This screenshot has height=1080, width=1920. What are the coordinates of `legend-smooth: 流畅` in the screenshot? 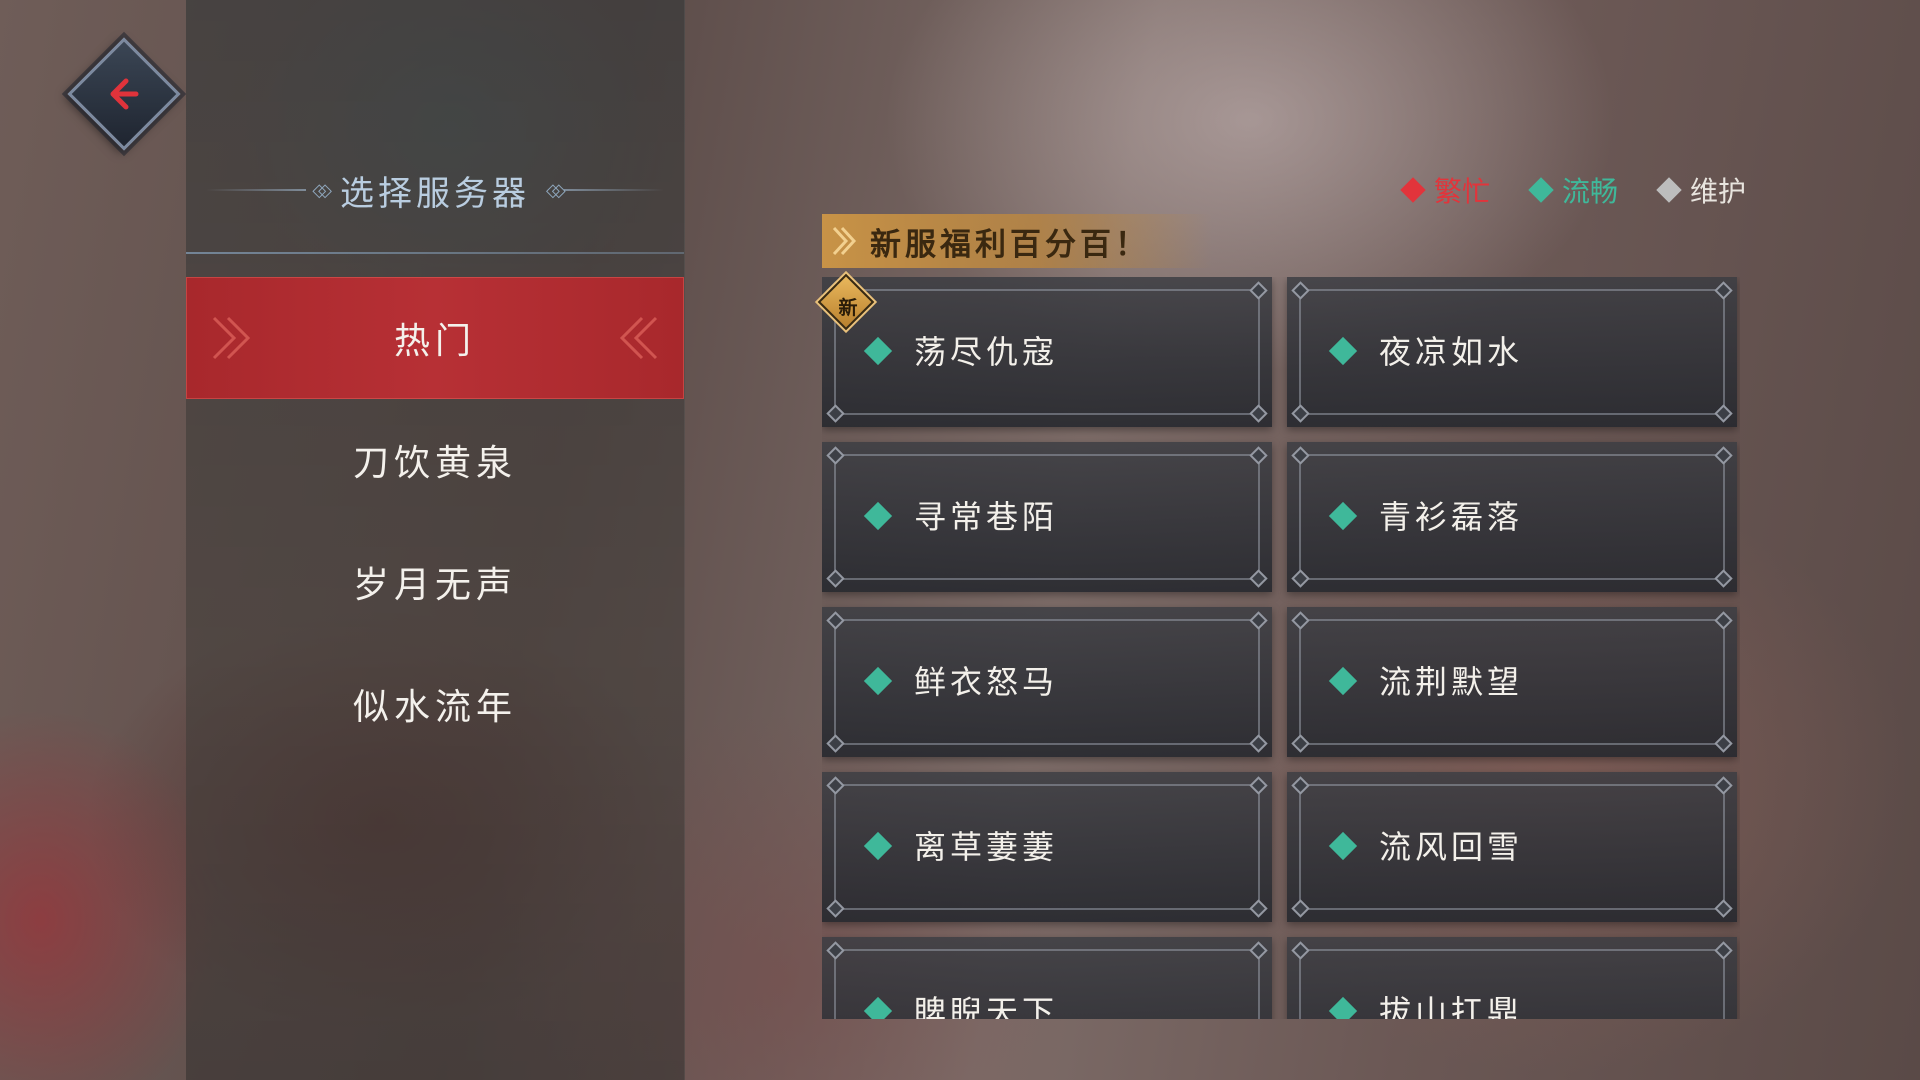 It's located at (1573, 190).